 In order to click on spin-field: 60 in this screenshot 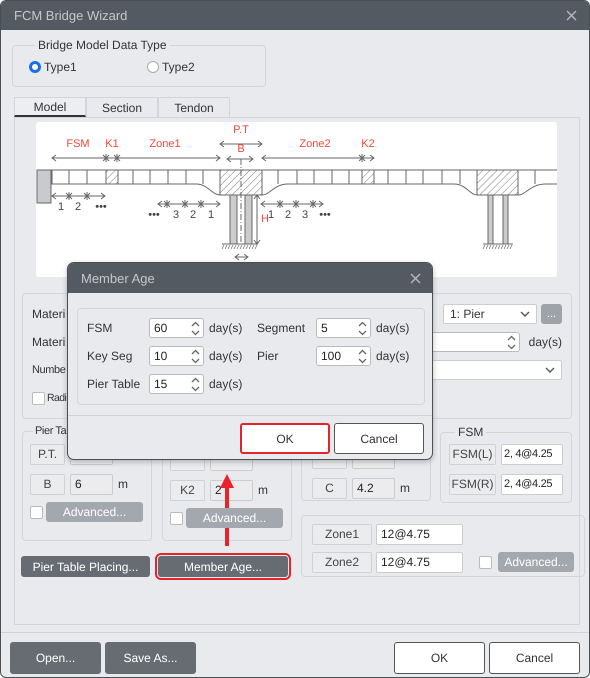, I will do `click(176, 328)`.